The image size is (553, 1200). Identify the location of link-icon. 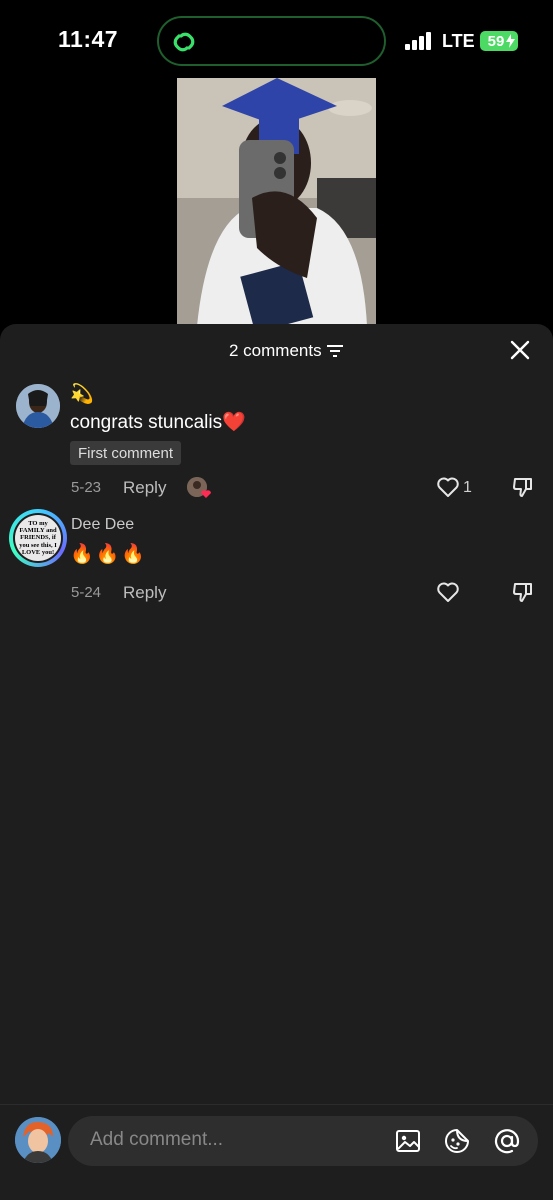
(184, 42).